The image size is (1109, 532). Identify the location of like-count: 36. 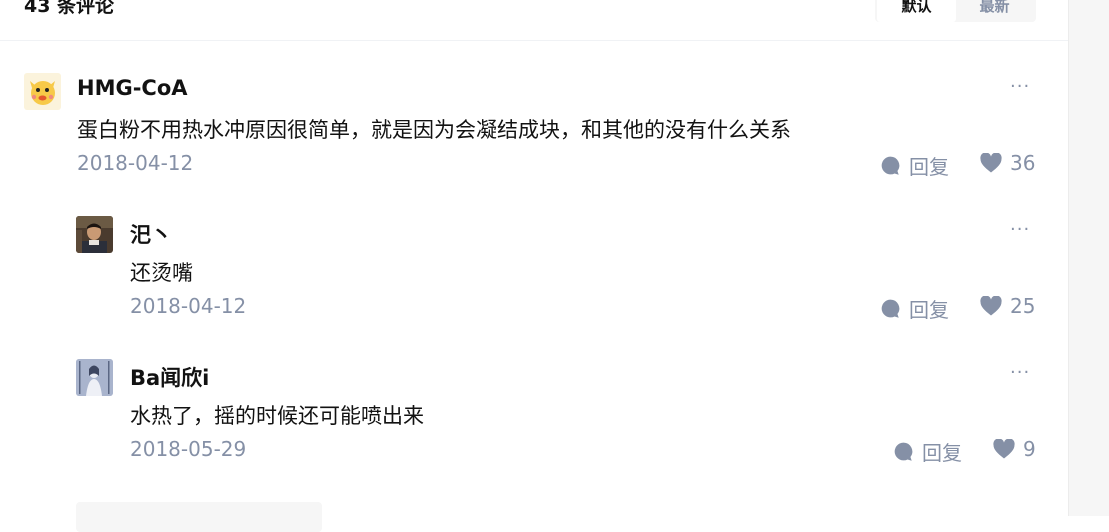
(1023, 163).